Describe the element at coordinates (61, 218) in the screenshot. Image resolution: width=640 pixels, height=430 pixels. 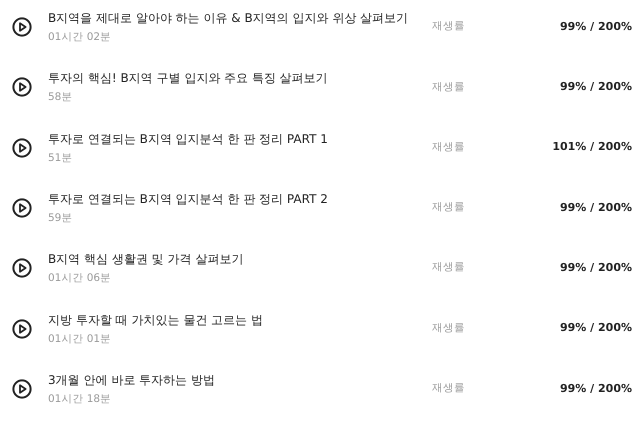
I see `lesson-duration: 59분` at that location.